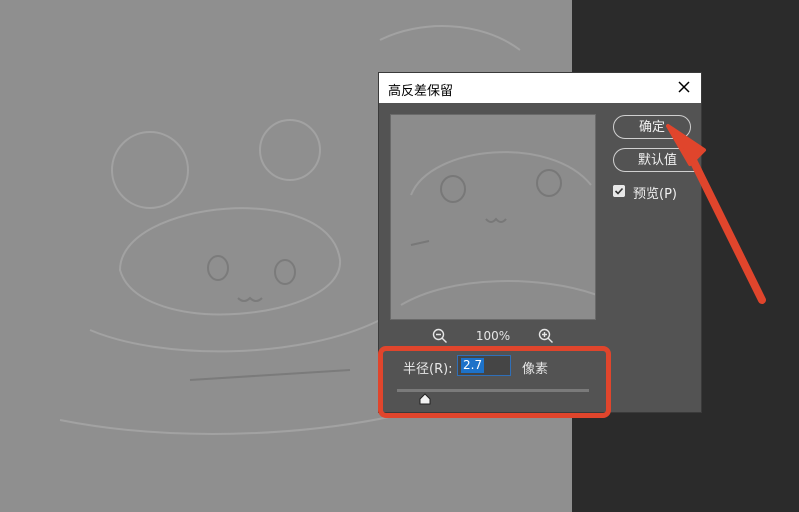  Describe the element at coordinates (684, 87) in the screenshot. I see `close-icon` at that location.